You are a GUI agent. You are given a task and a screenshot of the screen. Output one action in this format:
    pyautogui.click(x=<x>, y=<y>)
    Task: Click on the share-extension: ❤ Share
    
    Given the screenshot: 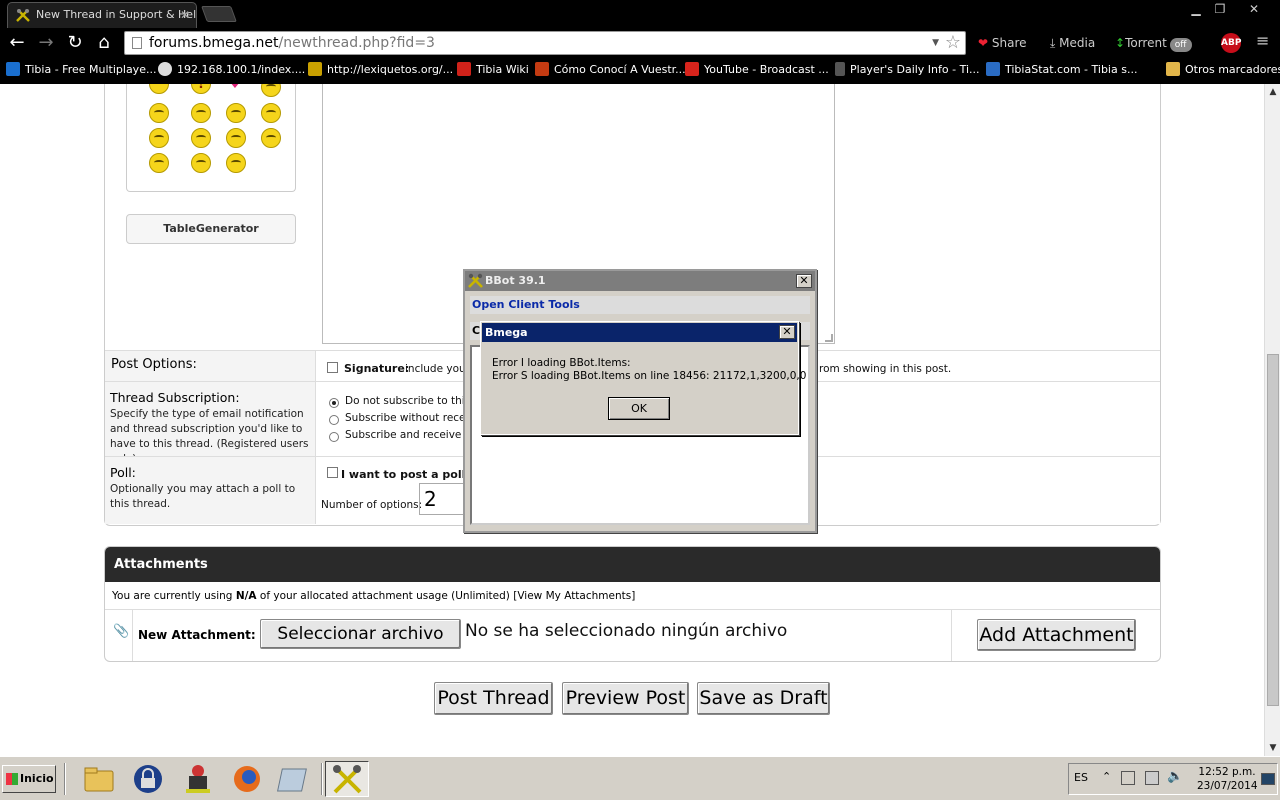 What is the action you would take?
    pyautogui.click(x=1002, y=43)
    